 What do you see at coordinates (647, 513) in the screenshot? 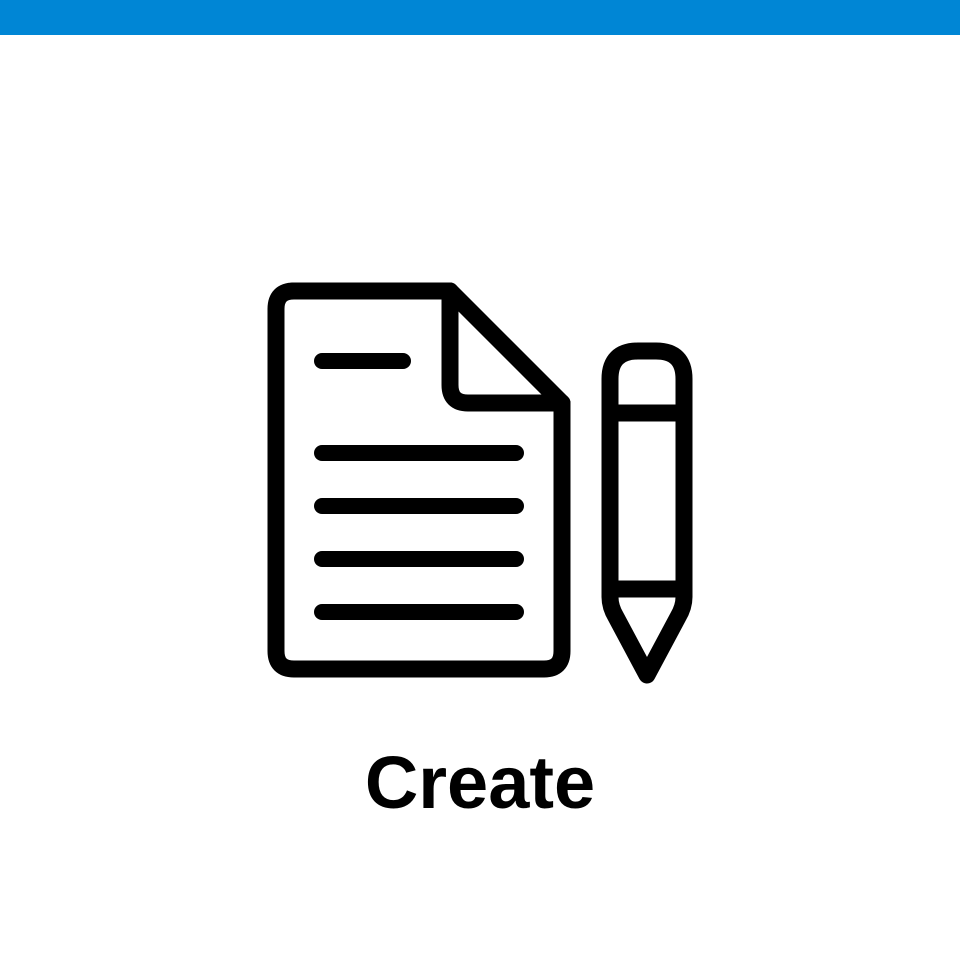
I see `pencil-icon` at bounding box center [647, 513].